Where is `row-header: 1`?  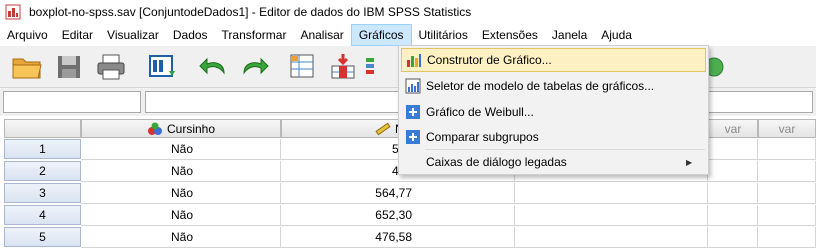
row-header: 1 is located at coordinates (42, 149).